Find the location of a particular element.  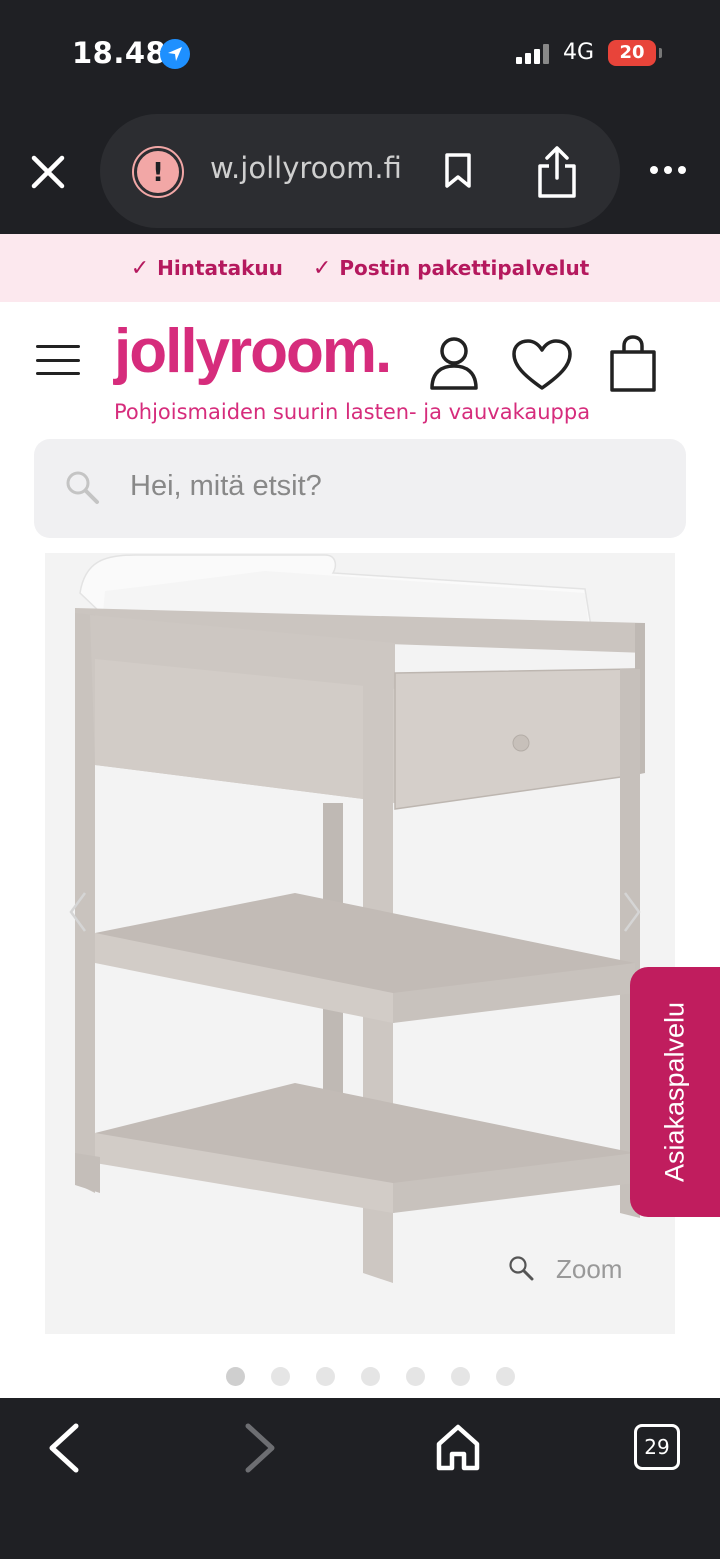

user-icon is located at coordinates (454, 365).